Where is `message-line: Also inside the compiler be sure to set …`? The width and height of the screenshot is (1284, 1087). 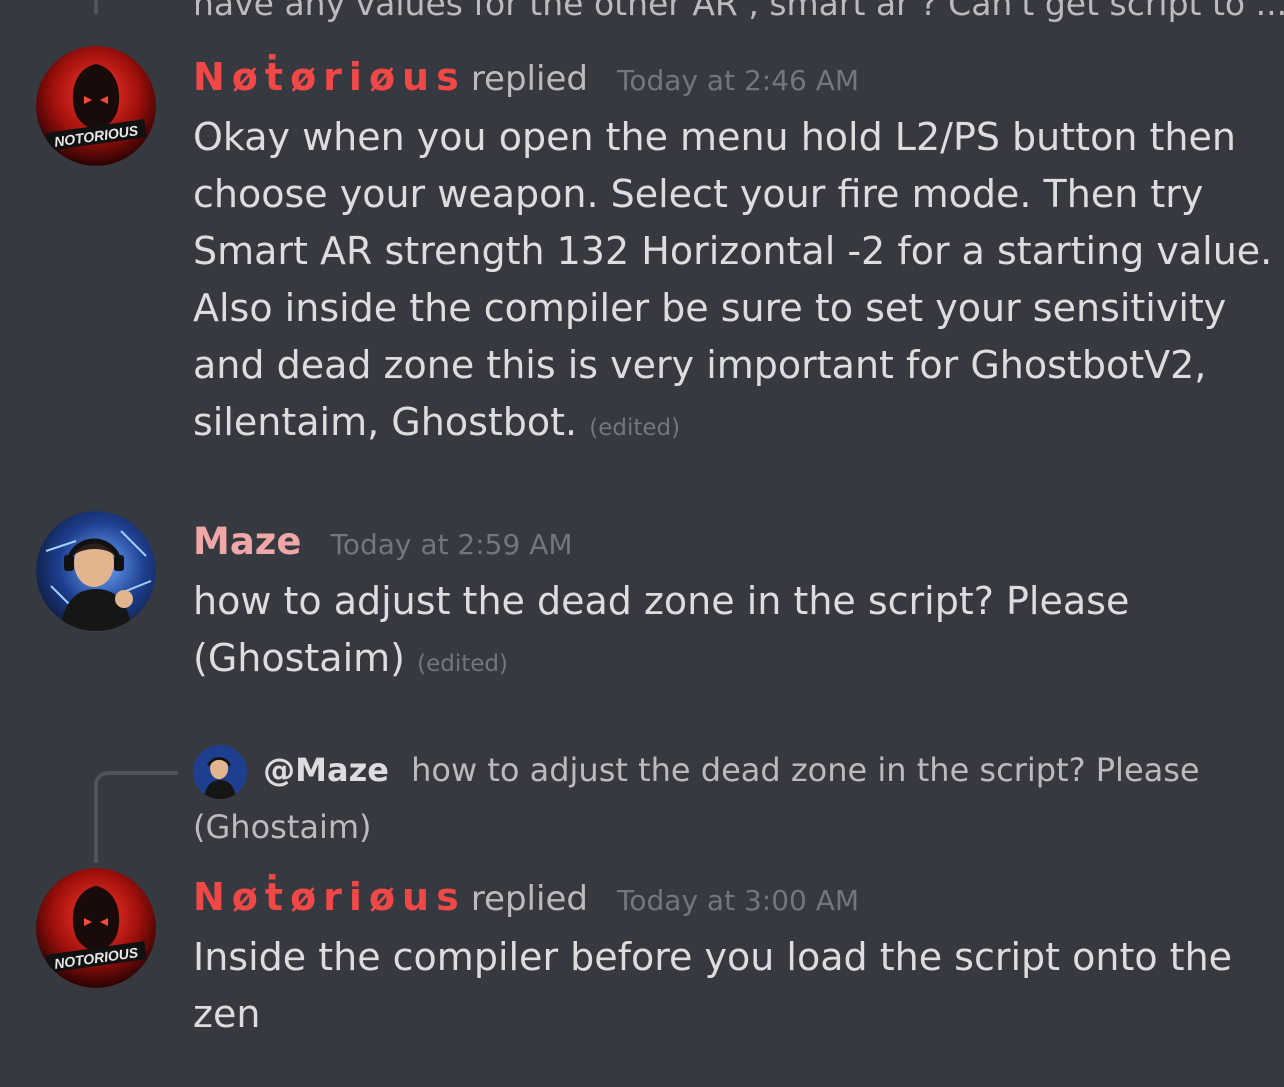
message-line: Also inside the compiler be sure to set … is located at coordinates (710, 308).